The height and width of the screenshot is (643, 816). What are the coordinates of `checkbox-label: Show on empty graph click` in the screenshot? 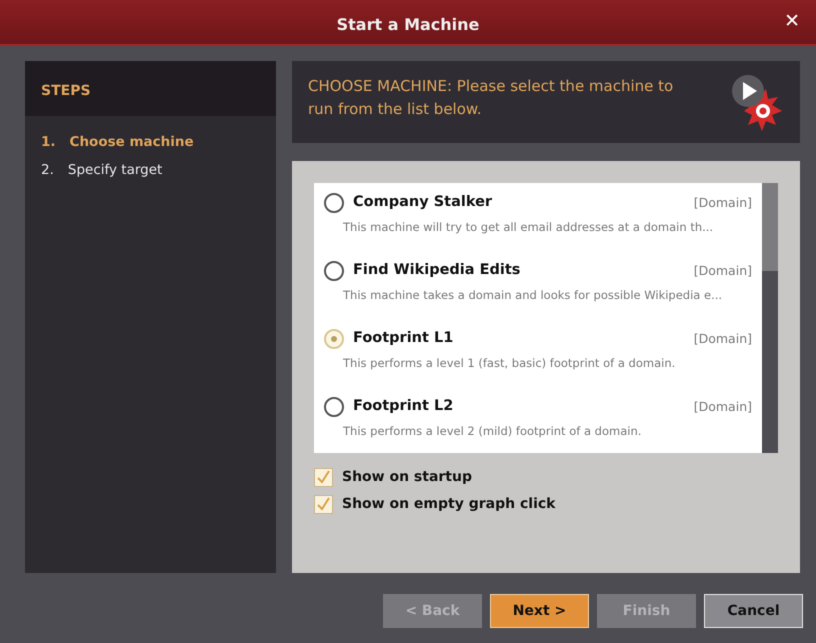 It's located at (449, 504).